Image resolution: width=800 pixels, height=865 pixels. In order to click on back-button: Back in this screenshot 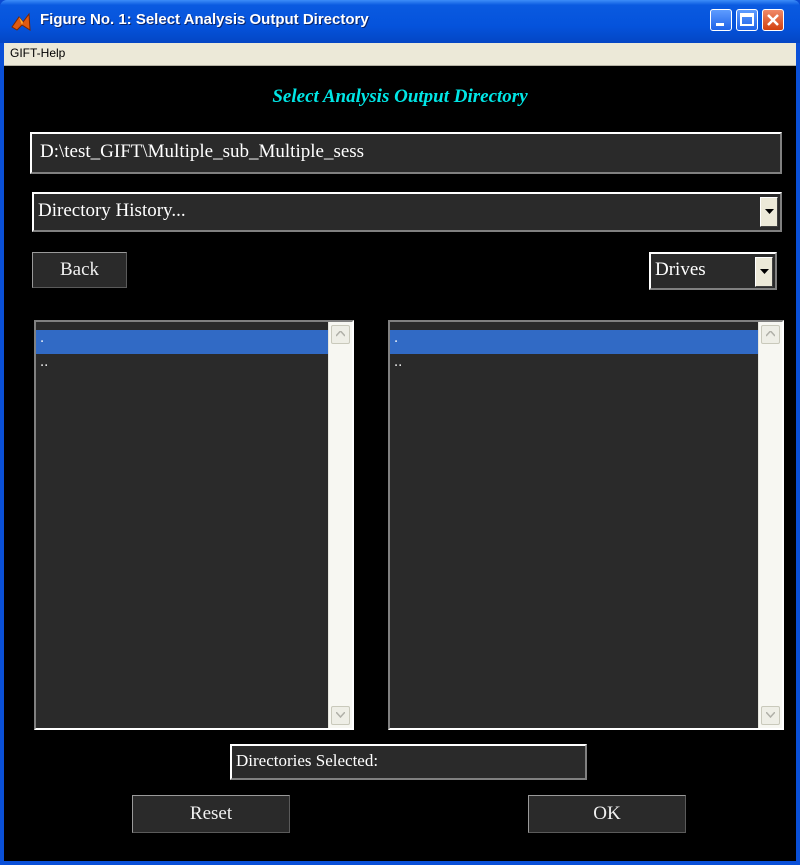, I will do `click(79, 270)`.